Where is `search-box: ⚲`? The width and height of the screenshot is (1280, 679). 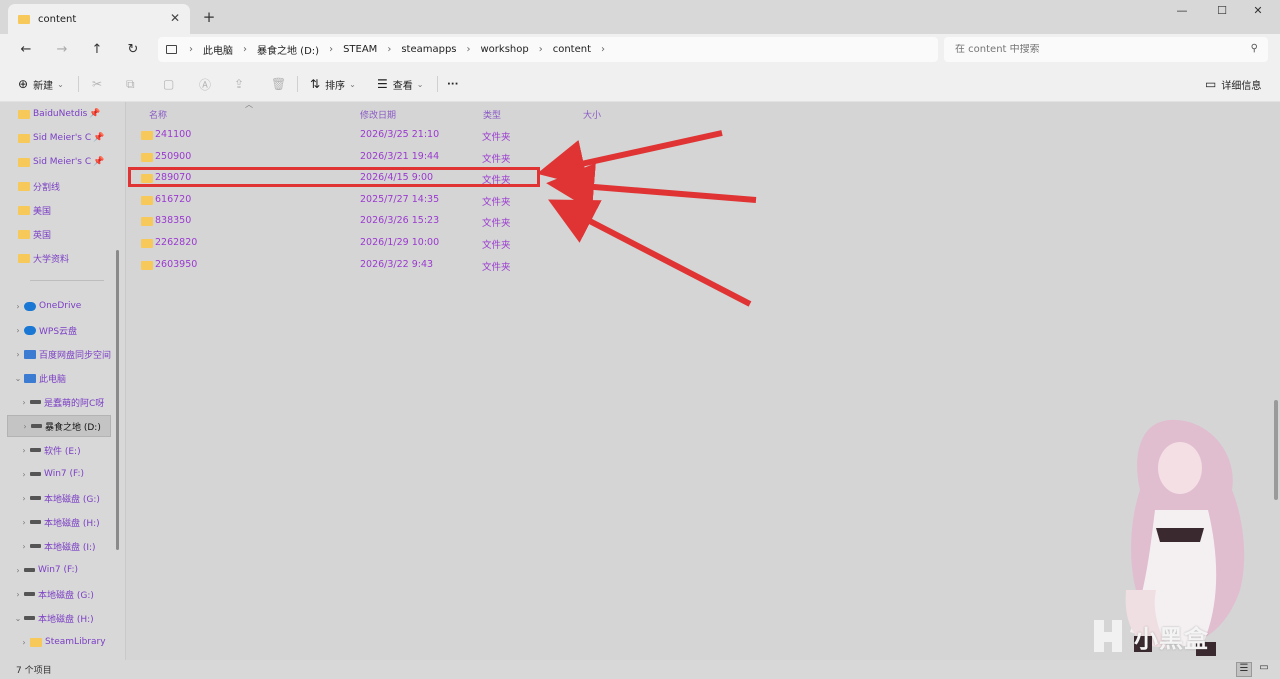
search-box: ⚲ is located at coordinates (1106, 49).